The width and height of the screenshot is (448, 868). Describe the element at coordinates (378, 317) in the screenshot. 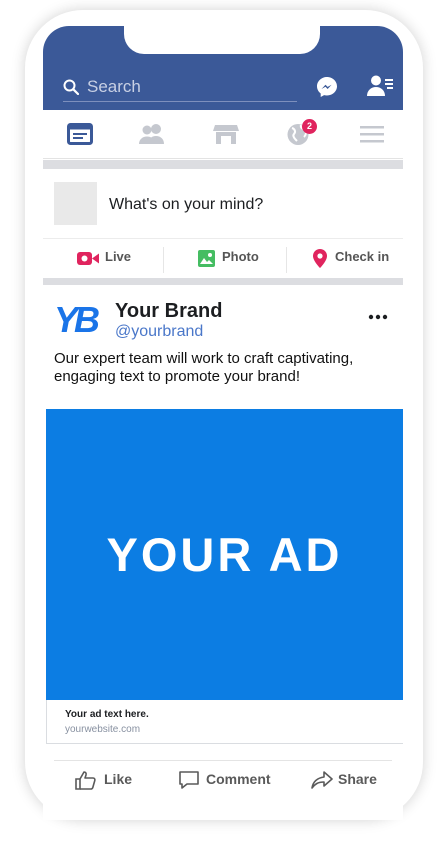

I see `more-options-icon` at that location.